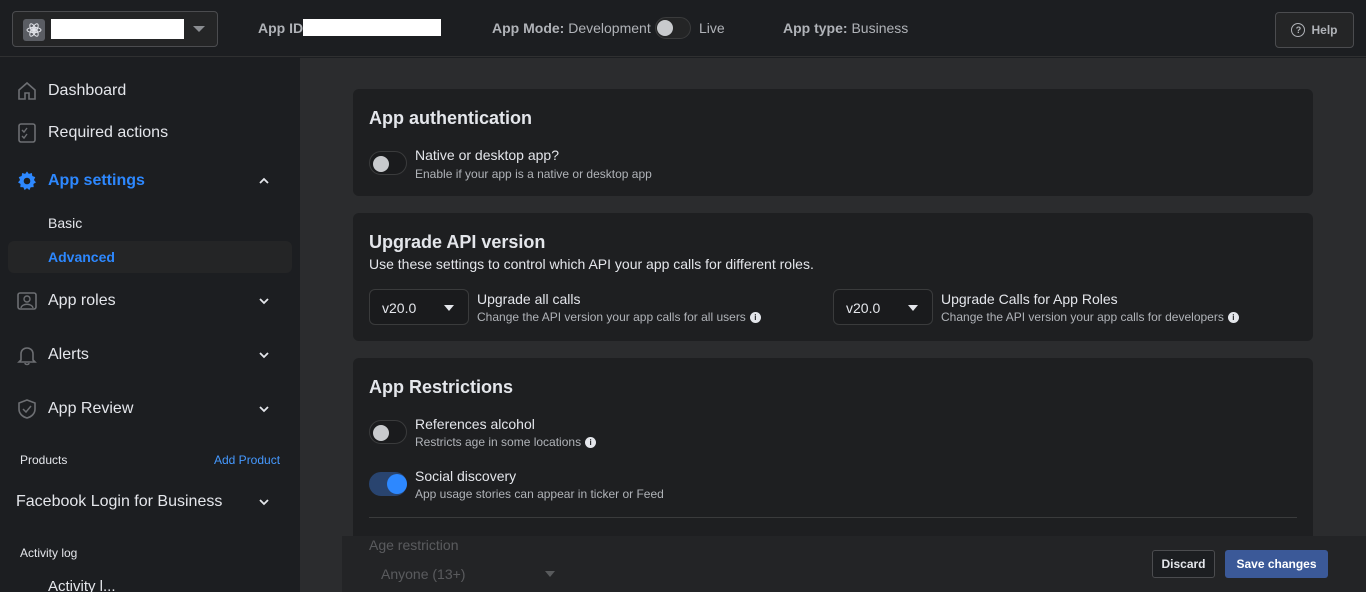 The height and width of the screenshot is (592, 1366). I want to click on app-mode-value: Development, so click(609, 28).